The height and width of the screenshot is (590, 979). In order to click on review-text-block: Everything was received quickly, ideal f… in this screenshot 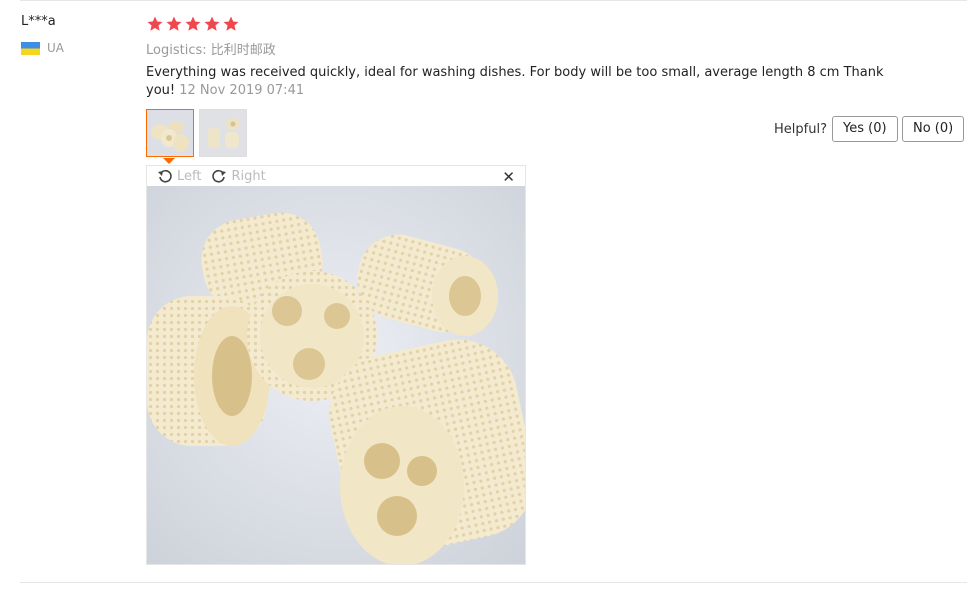, I will do `click(516, 82)`.